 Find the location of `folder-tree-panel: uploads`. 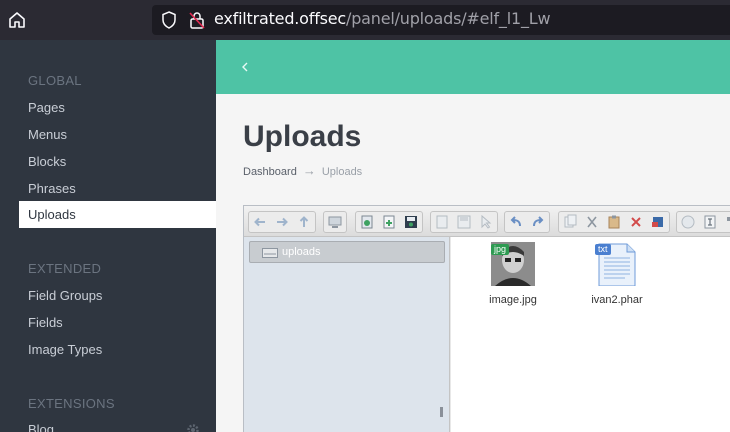

folder-tree-panel: uploads is located at coordinates (347, 334).